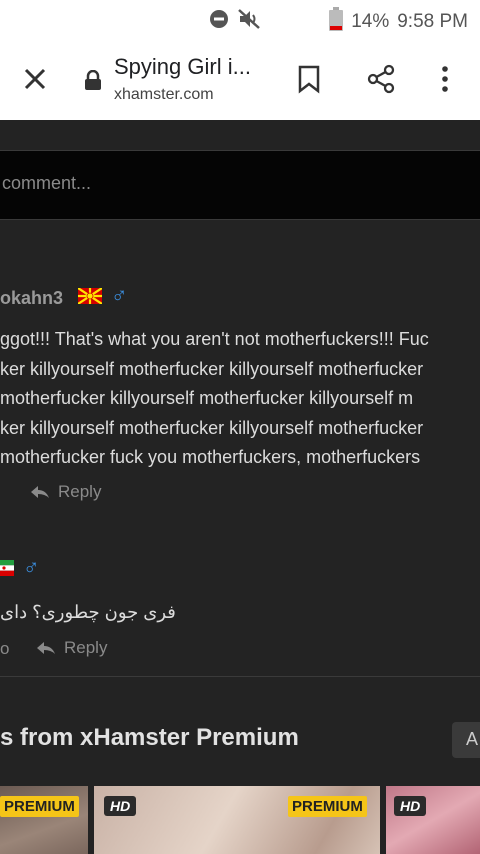 The height and width of the screenshot is (854, 480). Describe the element at coordinates (31, 298) in the screenshot. I see `comment-username: okahn3` at that location.